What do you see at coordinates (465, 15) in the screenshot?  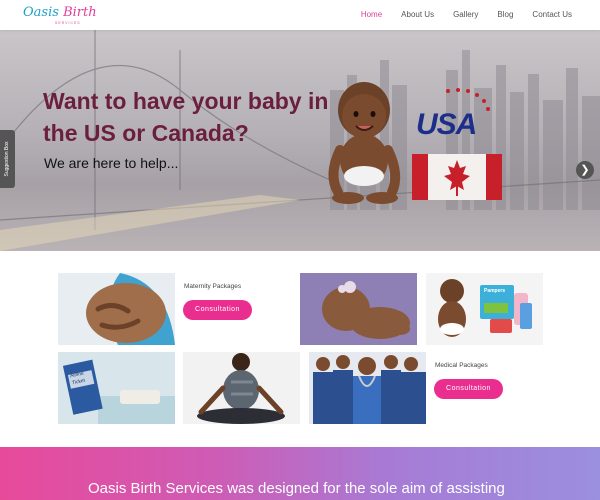 I see `nav-gallery: Gallery` at bounding box center [465, 15].